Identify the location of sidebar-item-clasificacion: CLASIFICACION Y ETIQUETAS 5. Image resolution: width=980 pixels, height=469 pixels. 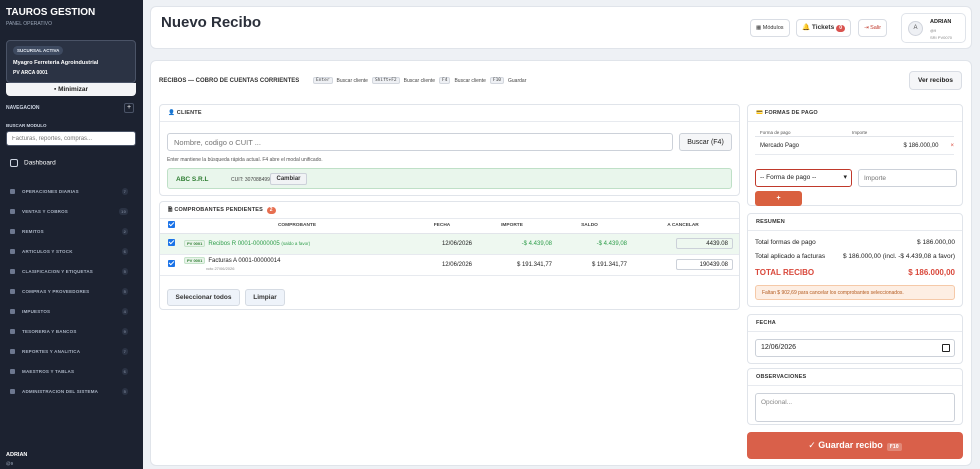
(69, 271).